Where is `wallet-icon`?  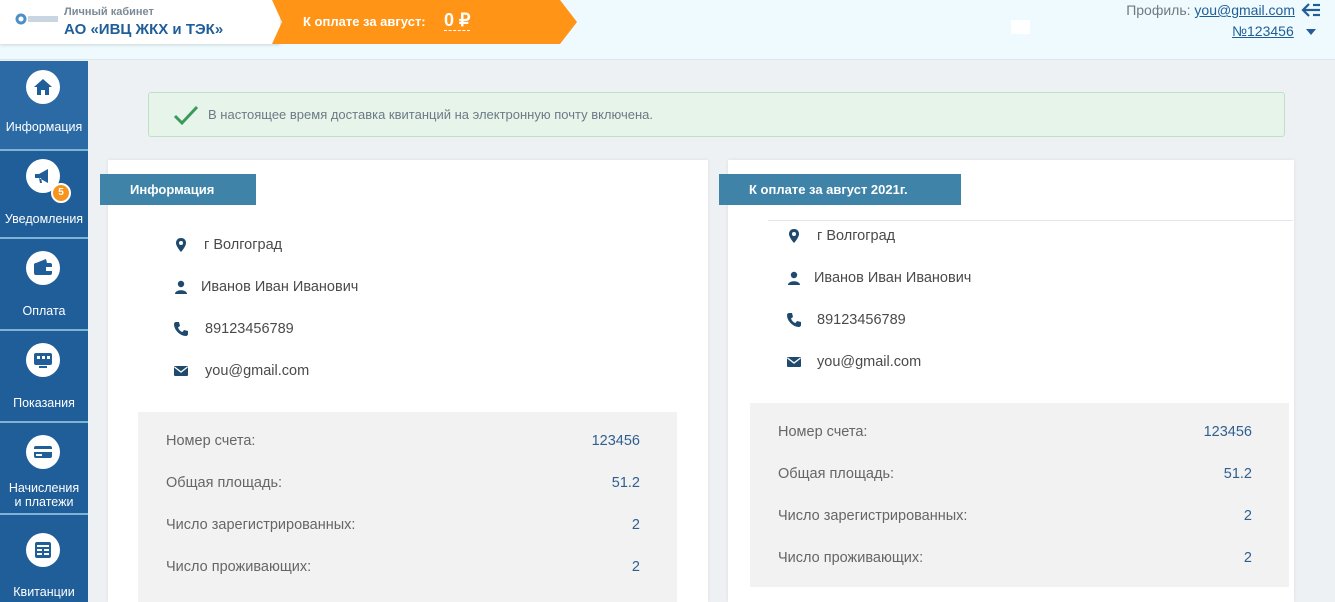 wallet-icon is located at coordinates (43, 268).